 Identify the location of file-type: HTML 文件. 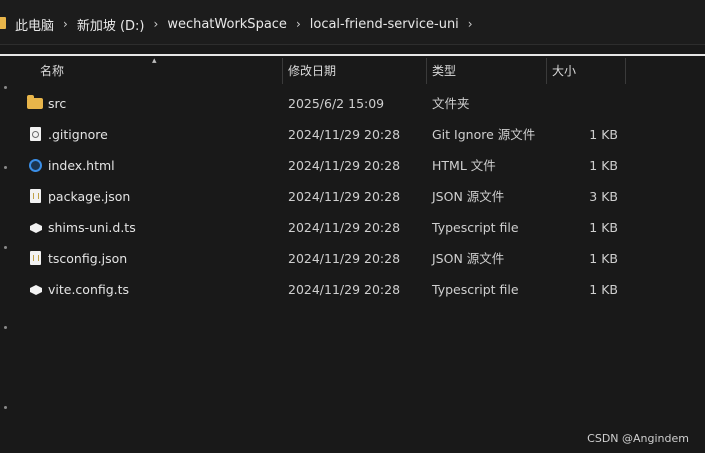
(464, 165).